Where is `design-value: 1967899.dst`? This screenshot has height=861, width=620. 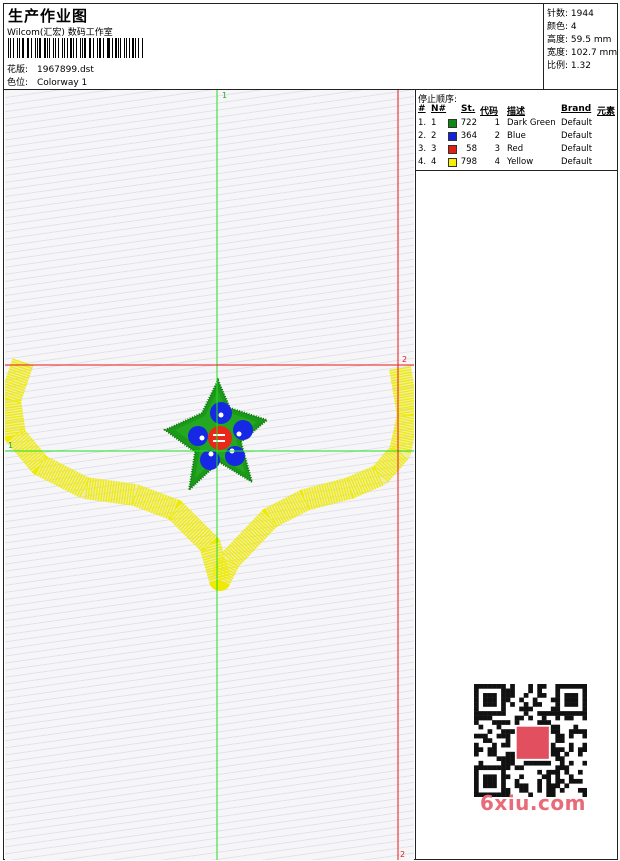 design-value: 1967899.dst is located at coordinates (65, 70).